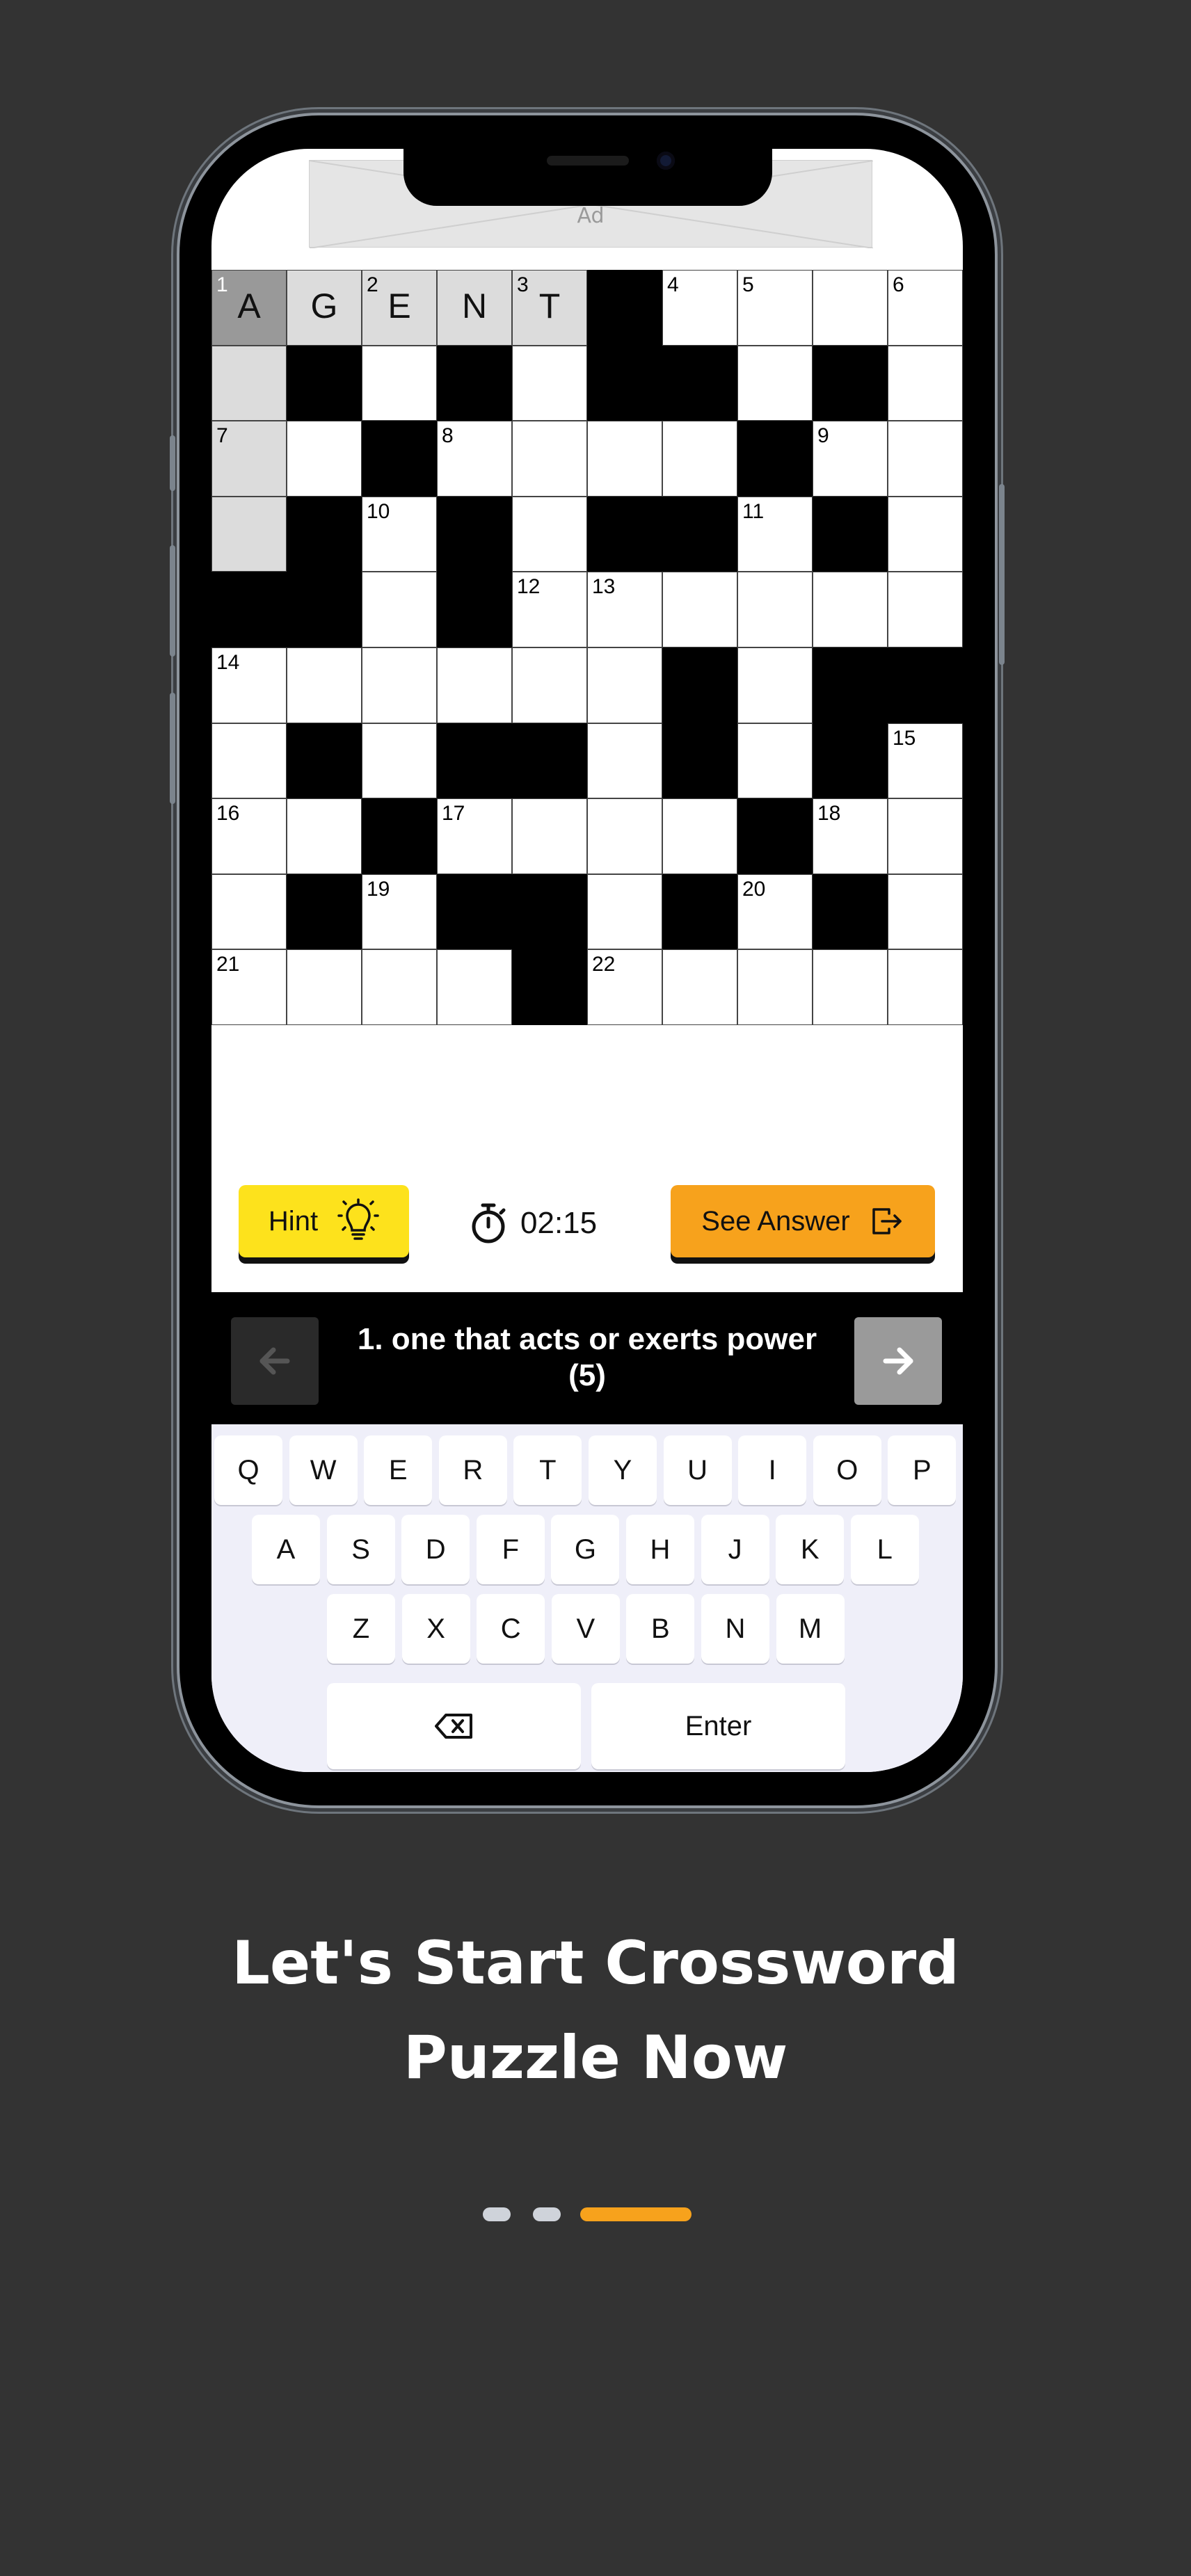 The image size is (1191, 2576). Describe the element at coordinates (548, 1470) in the screenshot. I see `key-t: T` at that location.